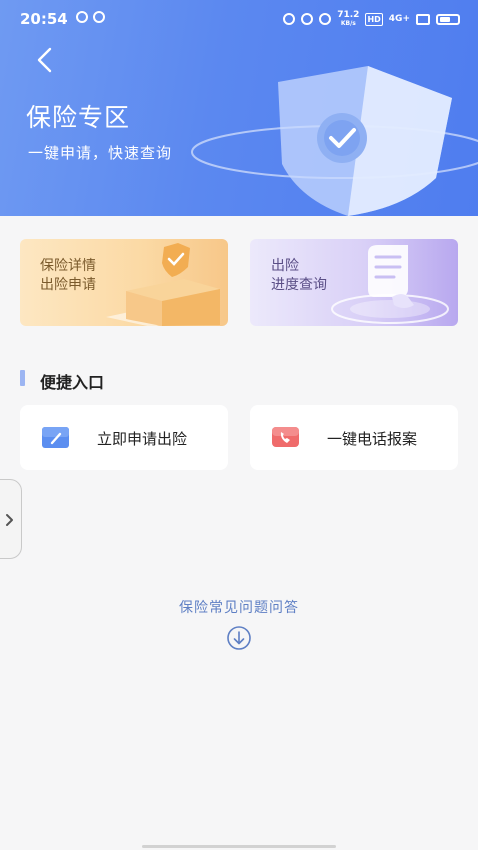  I want to click on chat-icon, so click(82, 17).